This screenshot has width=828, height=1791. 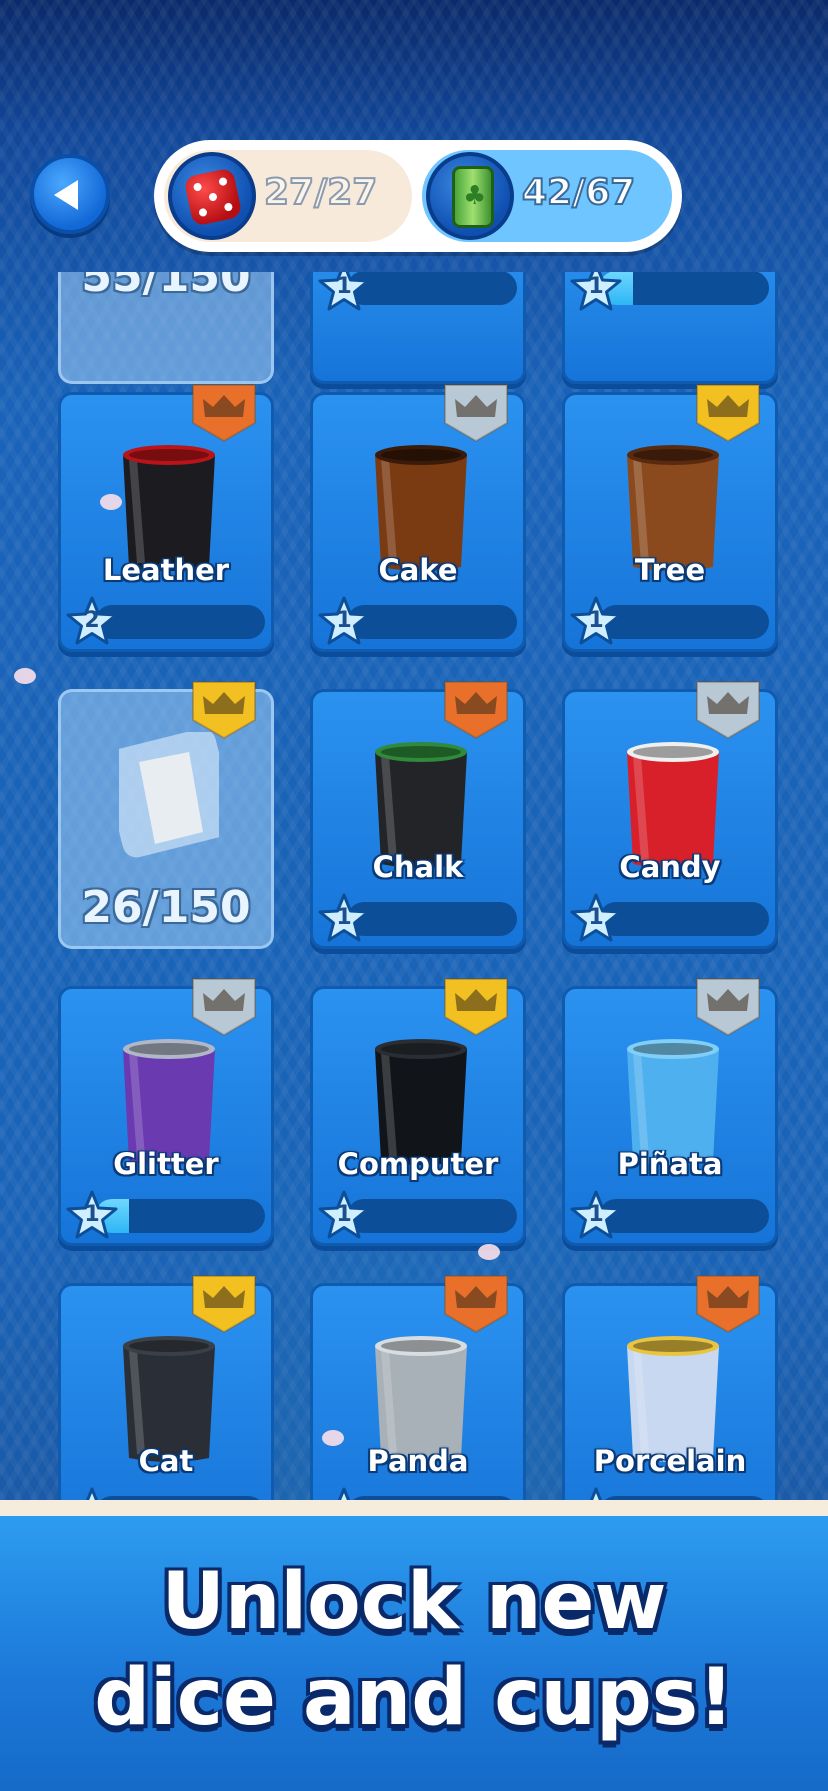 What do you see at coordinates (670, 518) in the screenshot?
I see `cup-card-tree: Tree 1` at bounding box center [670, 518].